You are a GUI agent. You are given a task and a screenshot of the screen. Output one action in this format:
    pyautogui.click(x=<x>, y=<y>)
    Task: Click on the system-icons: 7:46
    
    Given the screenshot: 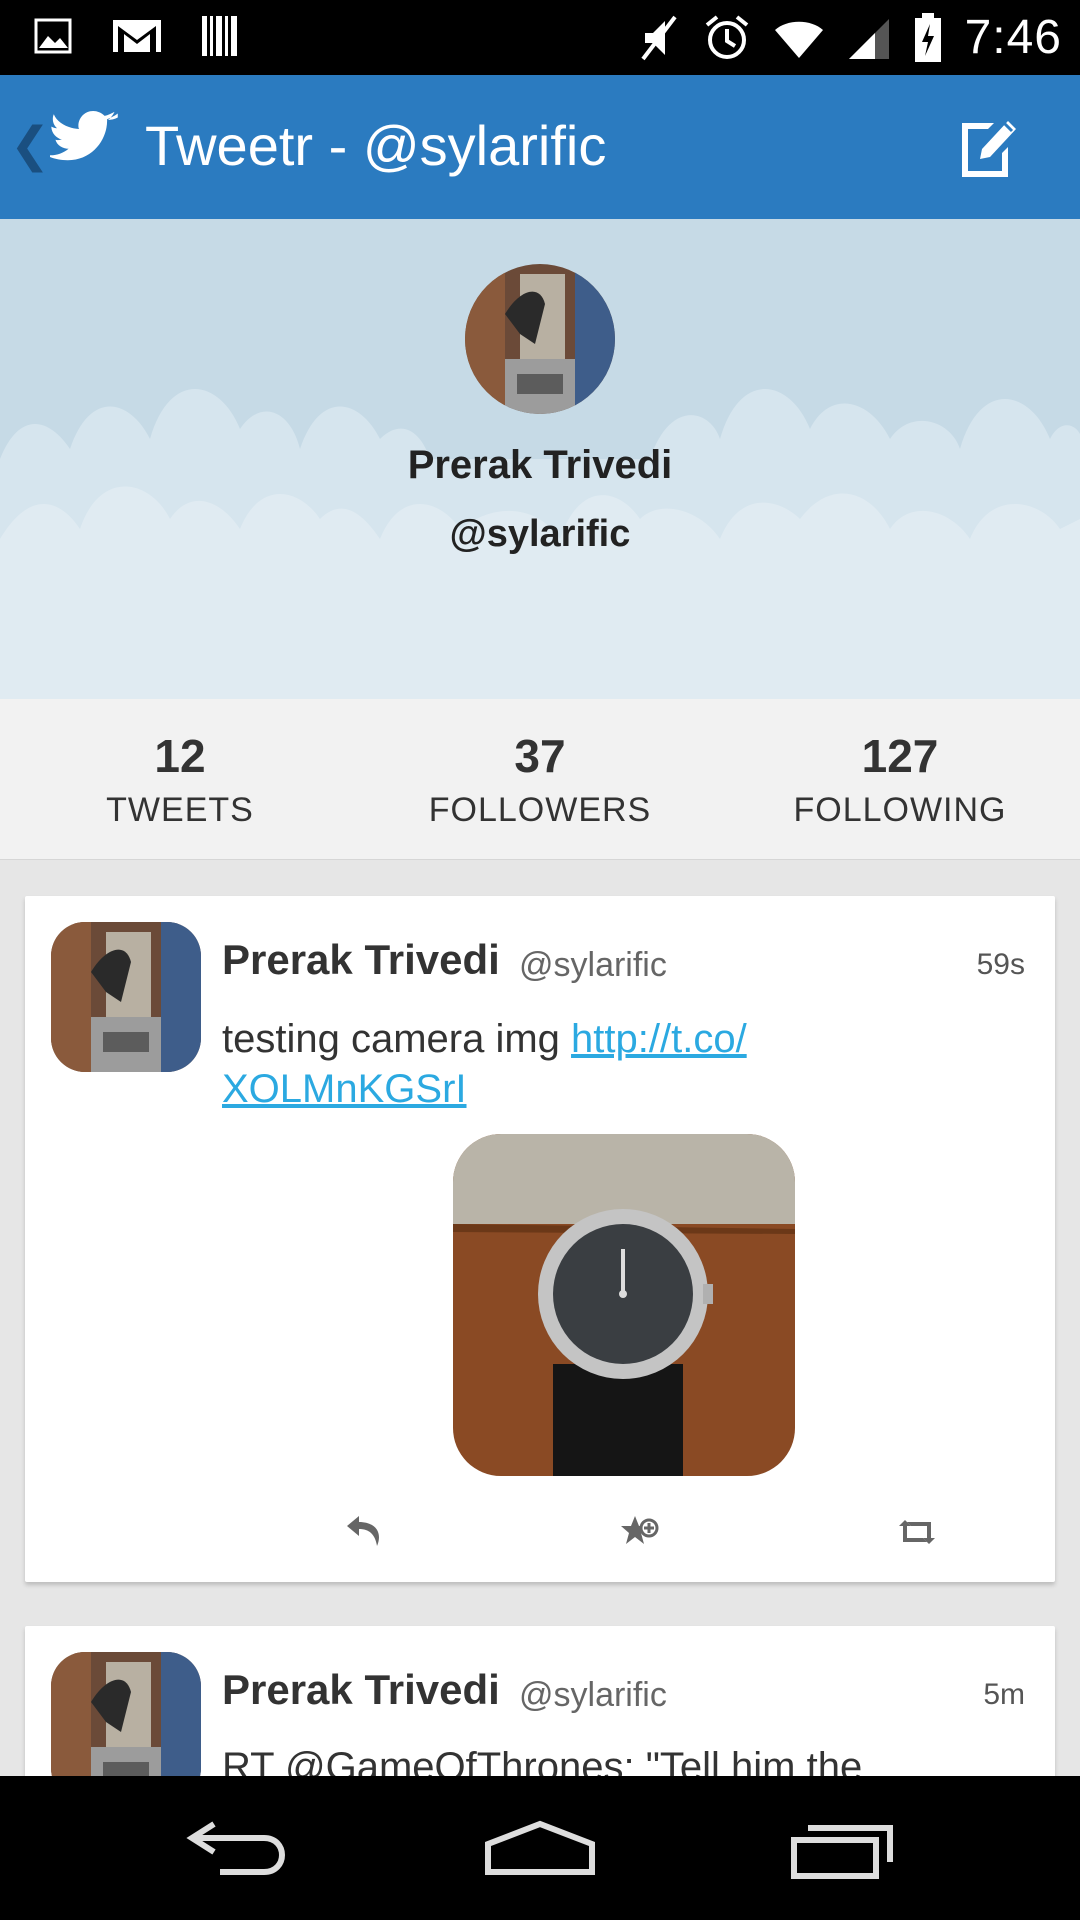 What is the action you would take?
    pyautogui.click(x=849, y=37)
    